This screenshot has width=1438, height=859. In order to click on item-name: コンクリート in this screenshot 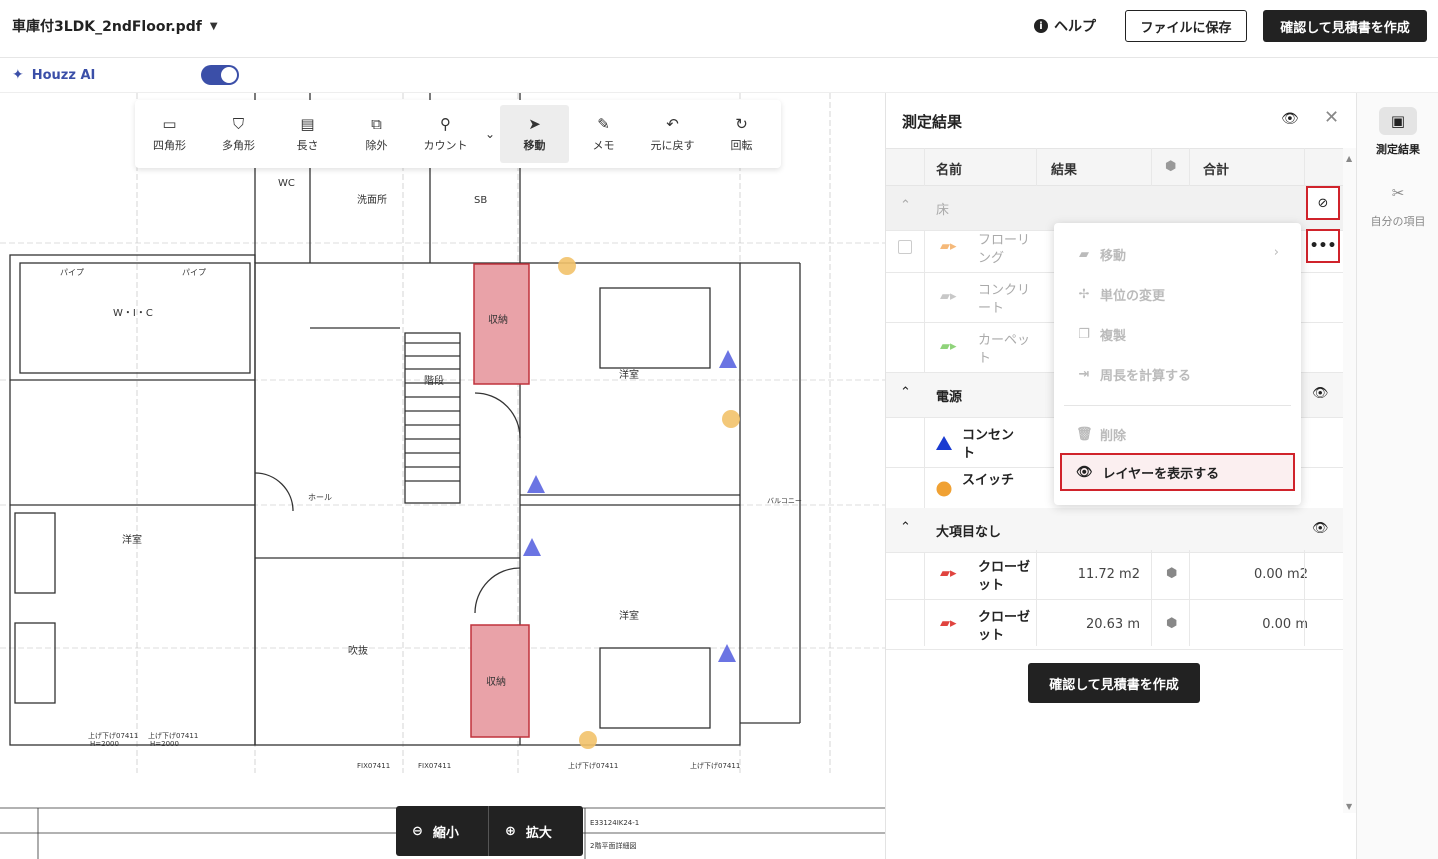, I will do `click(1004, 299)`.